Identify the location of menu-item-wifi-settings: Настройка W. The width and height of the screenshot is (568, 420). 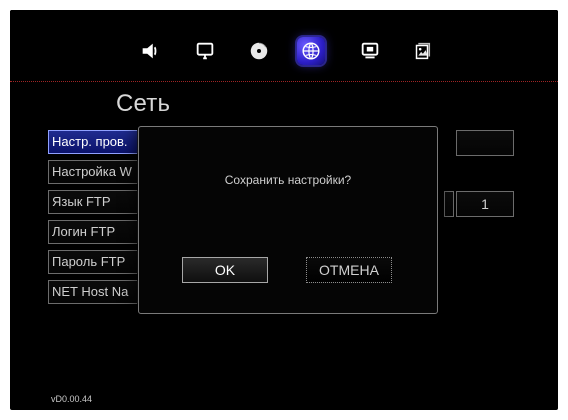
(93, 172).